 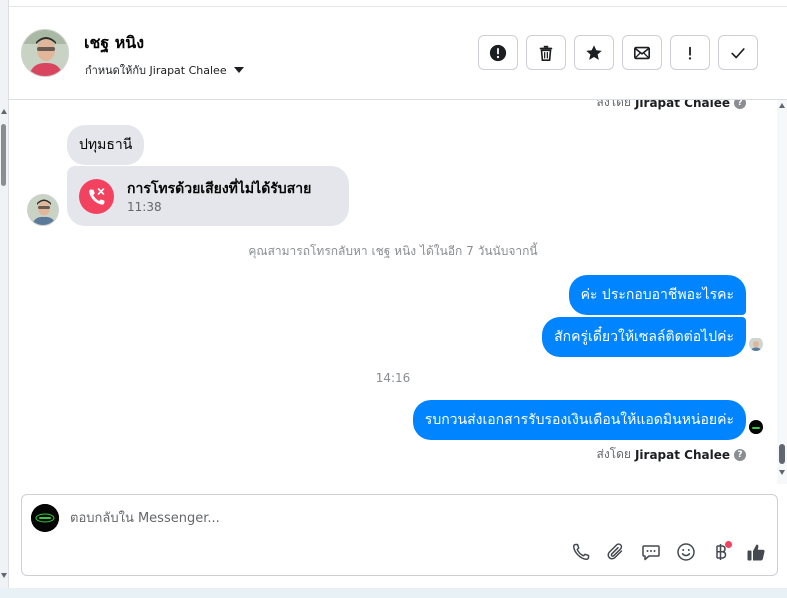 I want to click on contact-name: เชฐ หนิง, so click(x=114, y=43).